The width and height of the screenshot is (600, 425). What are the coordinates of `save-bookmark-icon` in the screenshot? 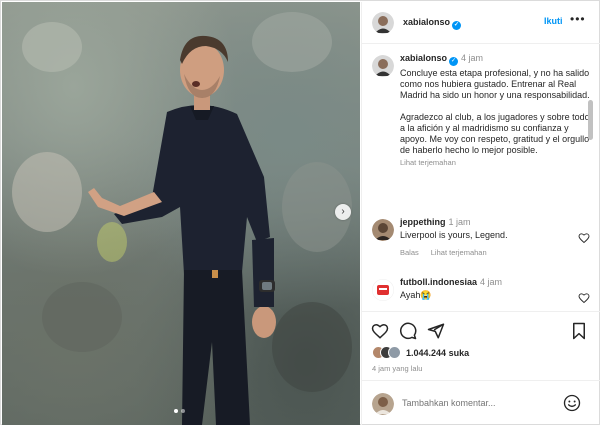 It's located at (579, 331).